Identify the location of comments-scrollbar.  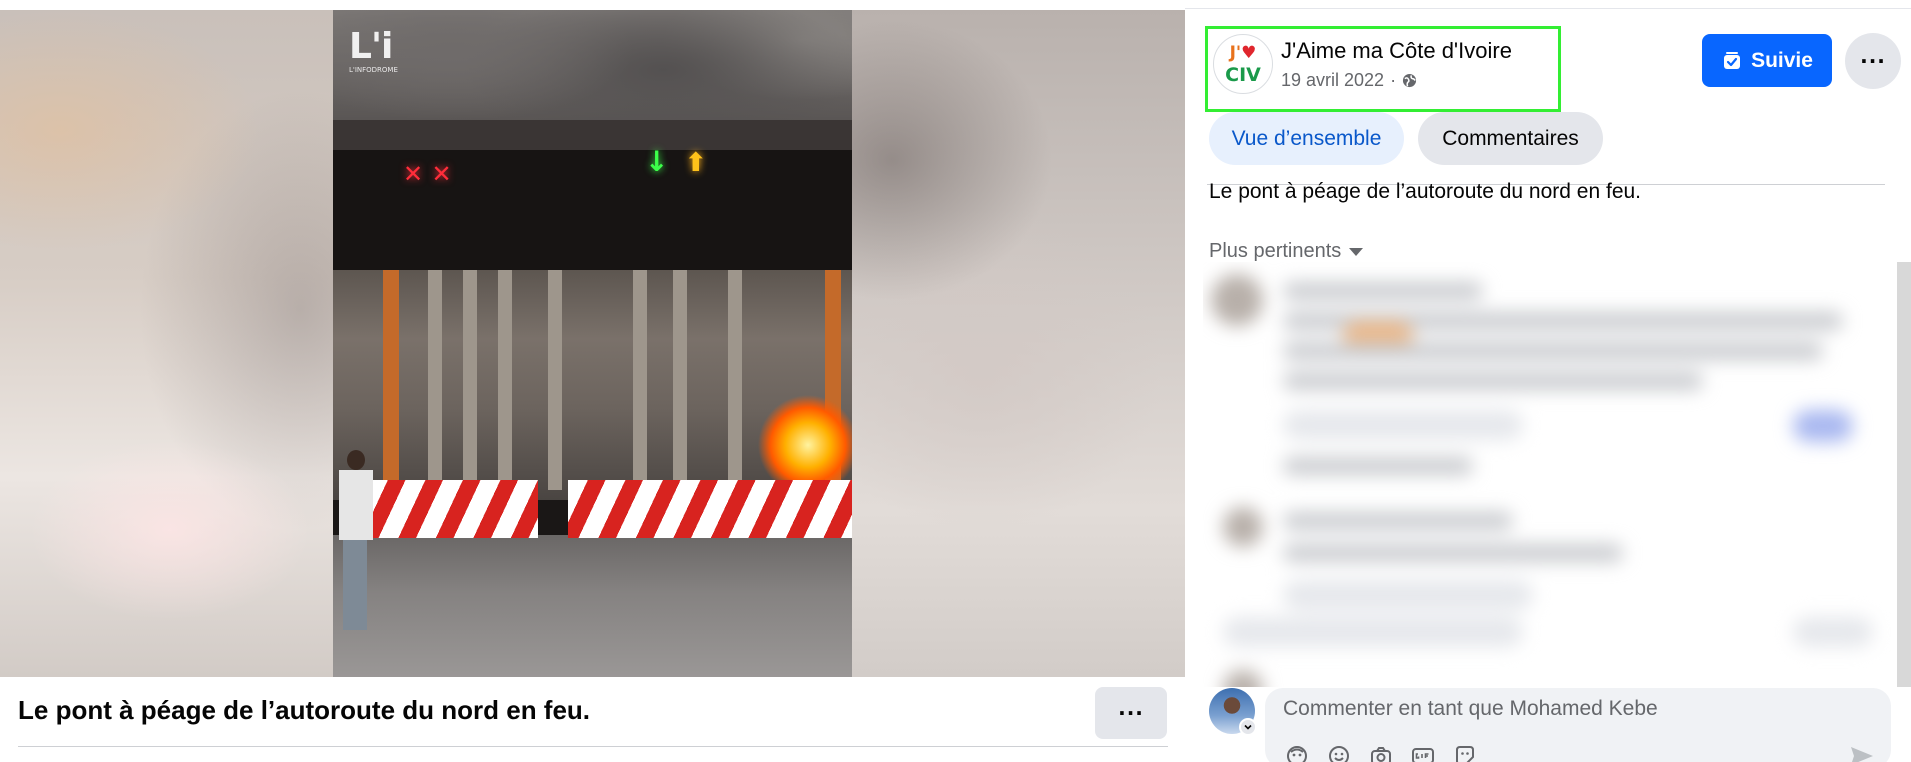
(1904, 474).